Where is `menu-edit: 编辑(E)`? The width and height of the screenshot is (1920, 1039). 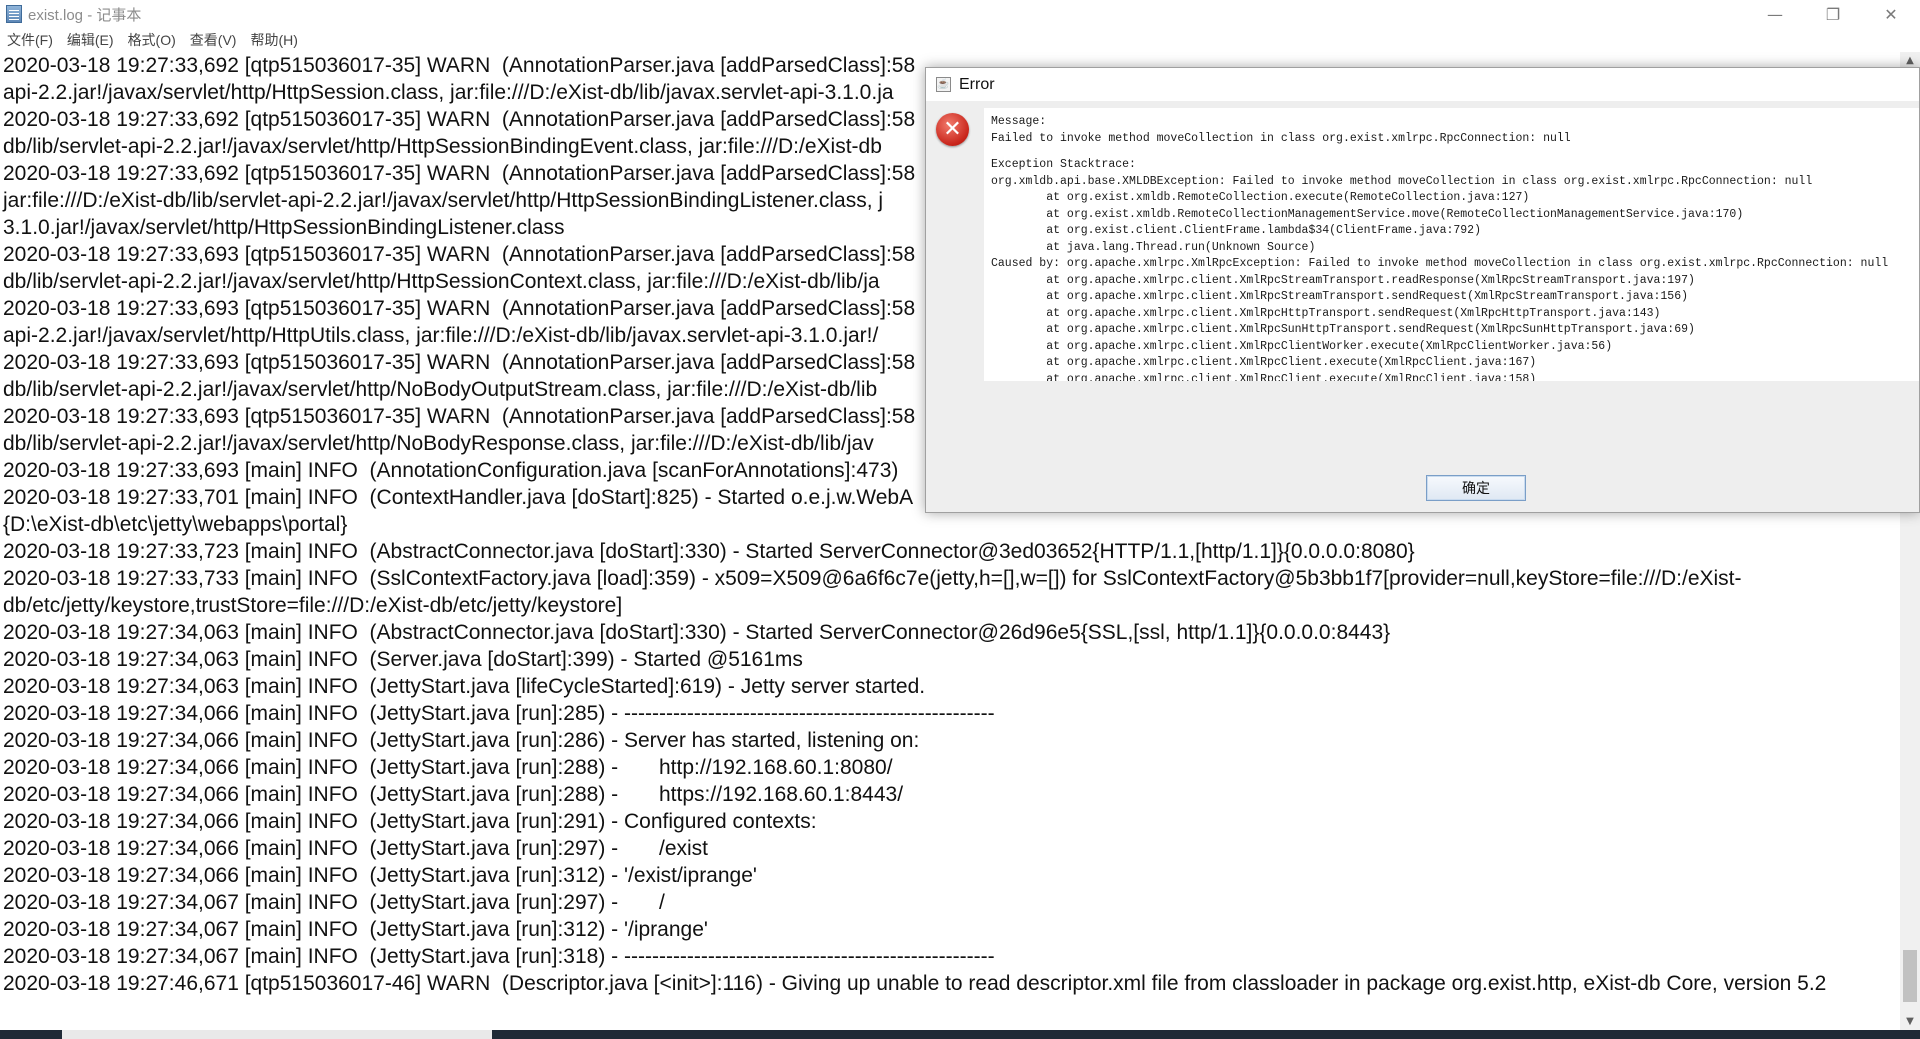
menu-edit: 编辑(E) is located at coordinates (90, 40).